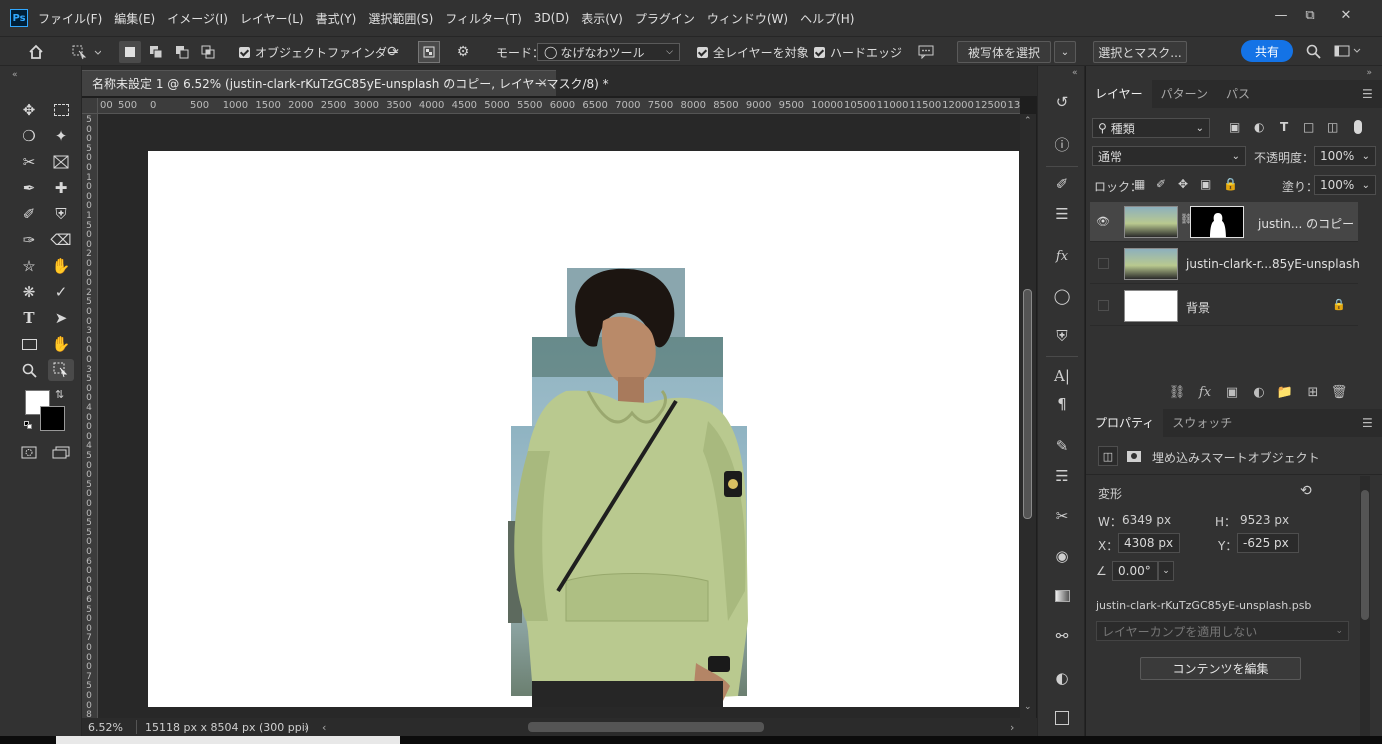 Image resolution: width=1382 pixels, height=744 pixels. What do you see at coordinates (1222, 631) in the screenshot?
I see `layer-comp-select: レイヤーカンプを適用しない ⌄` at bounding box center [1222, 631].